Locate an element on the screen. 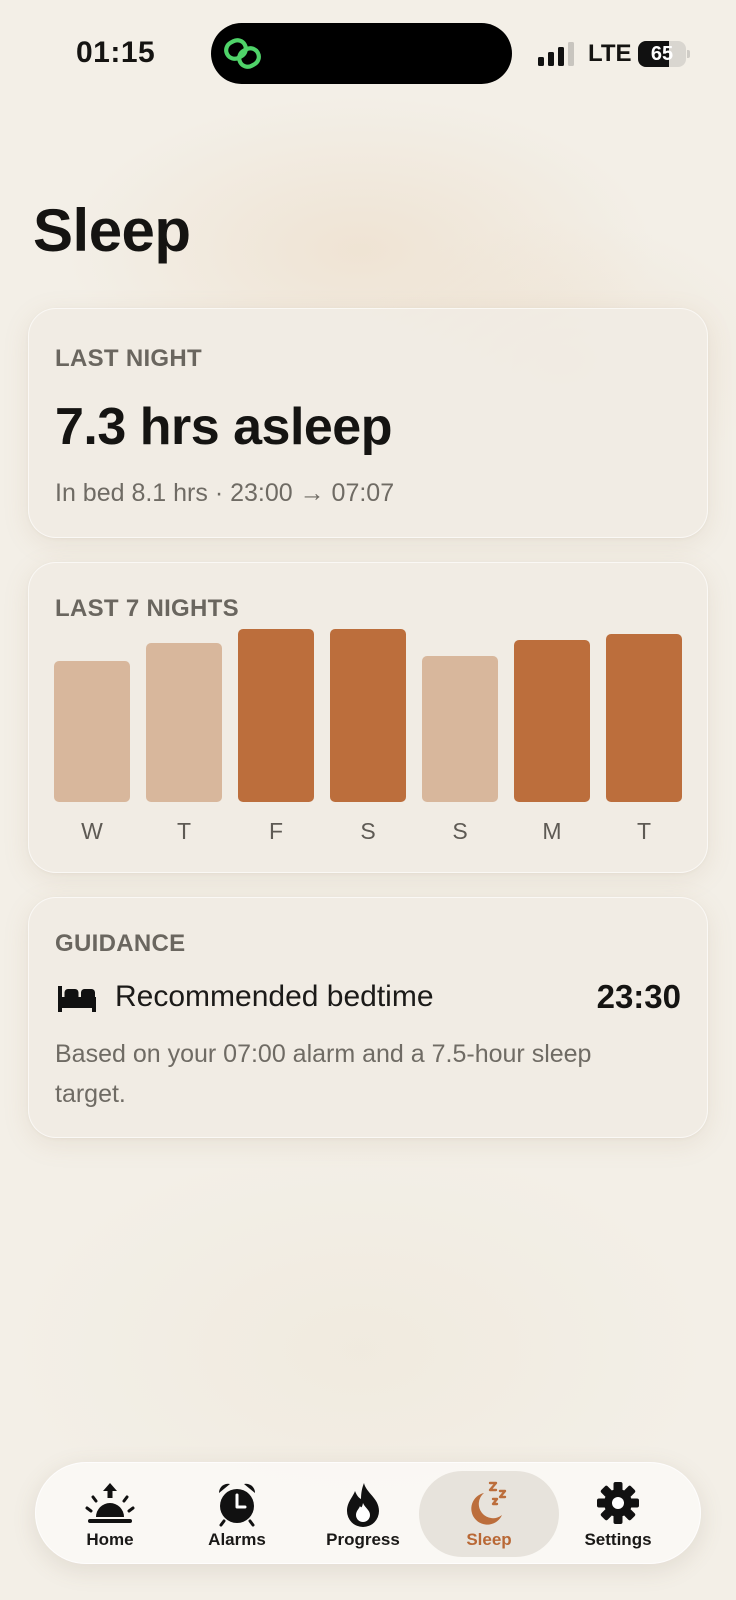 Image resolution: width=736 pixels, height=1600 pixels. network-type: LTE is located at coordinates (610, 53).